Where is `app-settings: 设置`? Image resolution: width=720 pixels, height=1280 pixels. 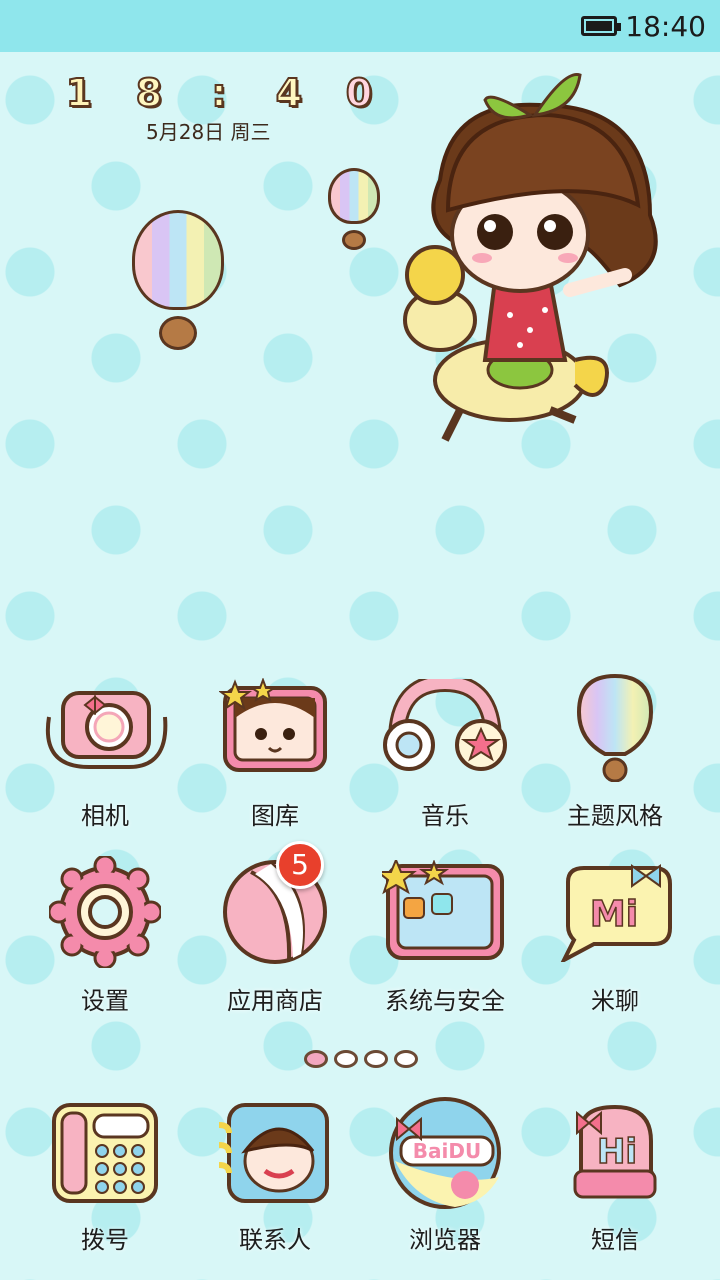
app-settings: 设置 is located at coordinates (105, 936).